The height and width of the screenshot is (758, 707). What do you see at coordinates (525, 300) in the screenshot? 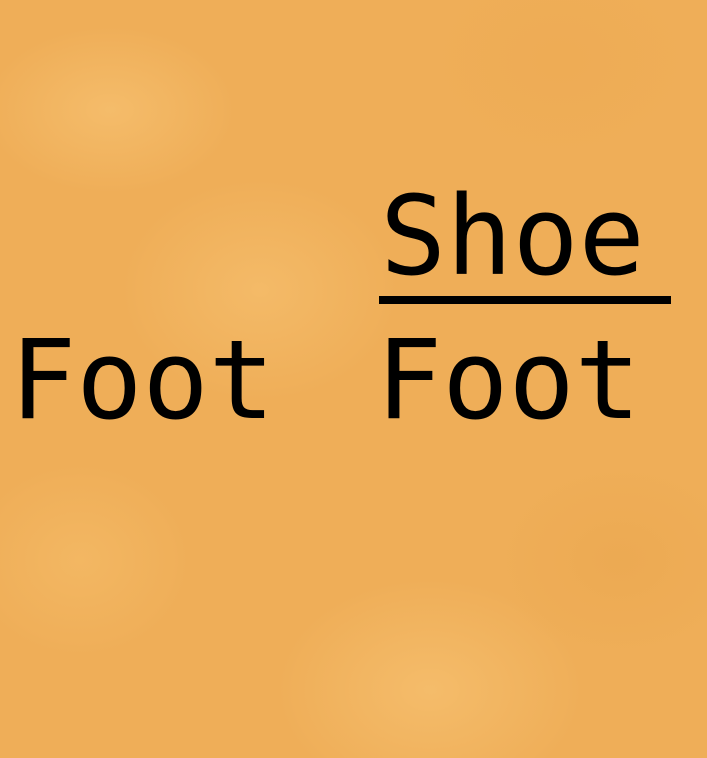
I see `fraction-bar` at bounding box center [525, 300].